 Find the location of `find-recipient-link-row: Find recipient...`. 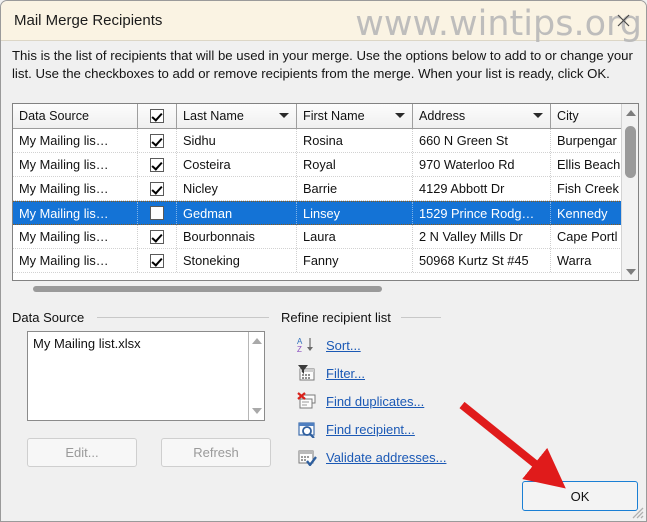

find-recipient-link-row: Find recipient... is located at coordinates (355, 429).